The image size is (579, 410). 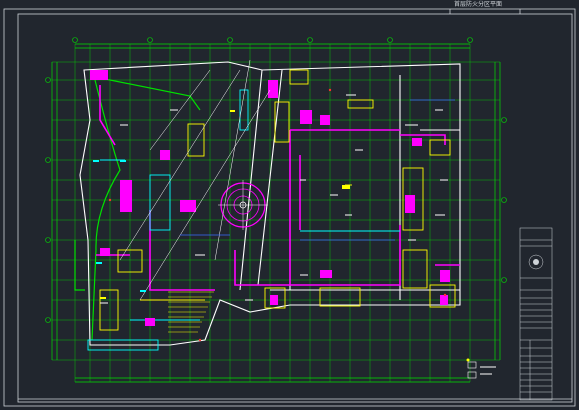 What do you see at coordinates (243, 205) in the screenshot?
I see `circular-atrium` at bounding box center [243, 205].